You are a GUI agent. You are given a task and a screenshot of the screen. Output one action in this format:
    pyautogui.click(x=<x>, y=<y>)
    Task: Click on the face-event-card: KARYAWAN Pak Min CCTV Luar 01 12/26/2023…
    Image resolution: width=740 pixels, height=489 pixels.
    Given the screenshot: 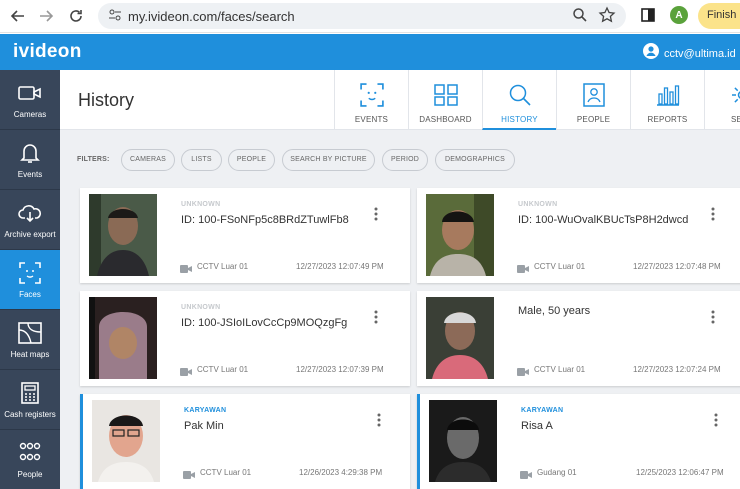 What is the action you would take?
    pyautogui.click(x=245, y=441)
    